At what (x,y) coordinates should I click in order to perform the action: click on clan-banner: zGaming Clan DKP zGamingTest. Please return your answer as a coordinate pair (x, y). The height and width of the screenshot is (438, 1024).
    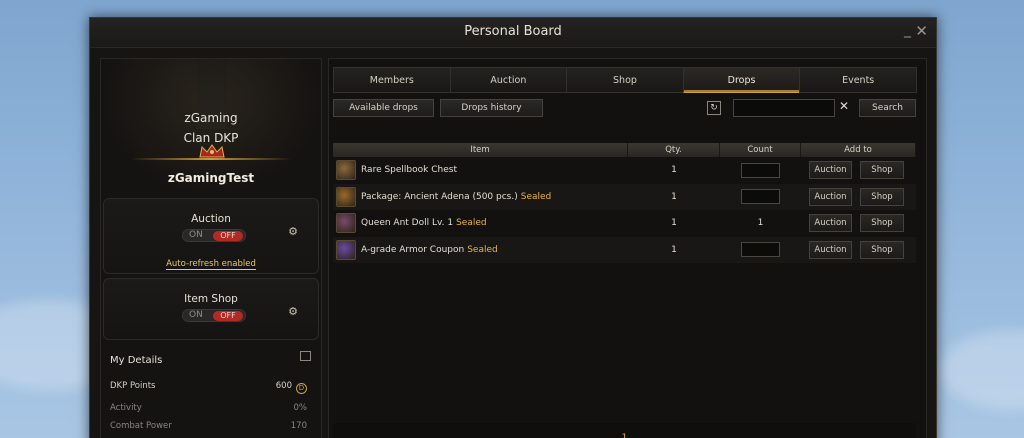
    Looking at the image, I should click on (211, 126).